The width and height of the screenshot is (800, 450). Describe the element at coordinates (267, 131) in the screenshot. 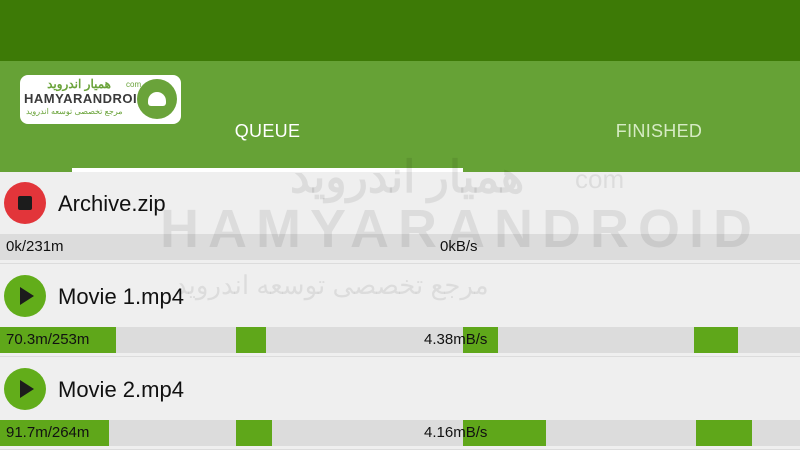

I see `tab-queue: QUEUE` at that location.